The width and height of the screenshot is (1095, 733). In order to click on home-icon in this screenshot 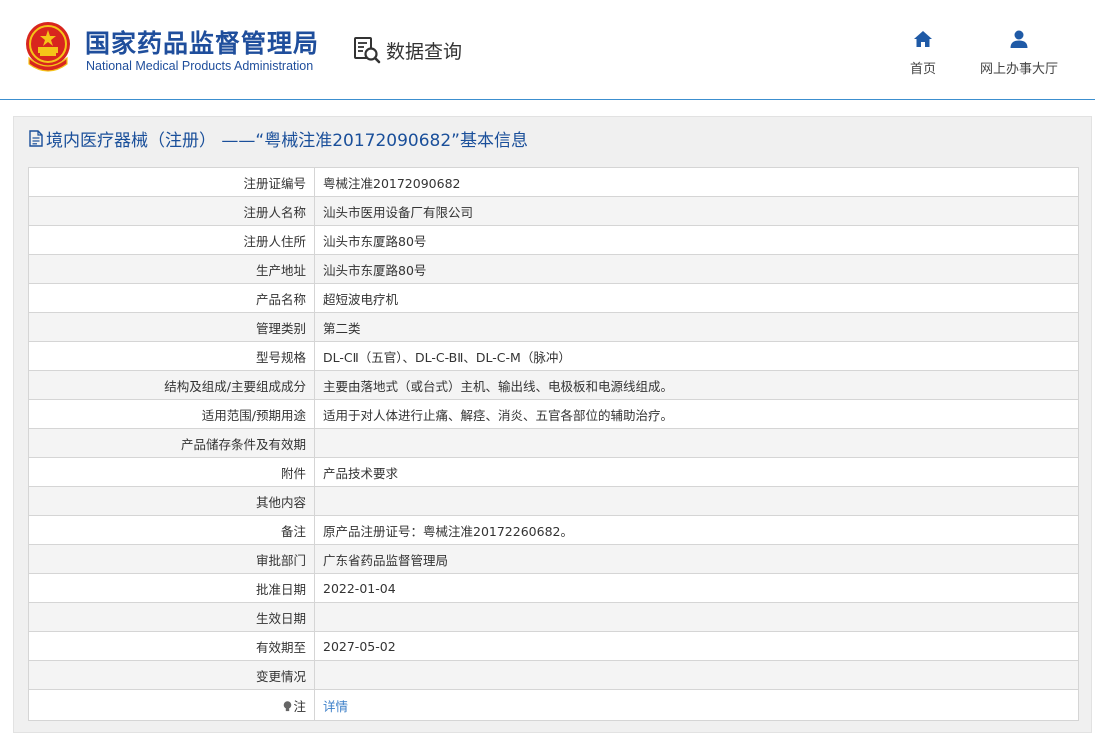, I will do `click(923, 39)`.